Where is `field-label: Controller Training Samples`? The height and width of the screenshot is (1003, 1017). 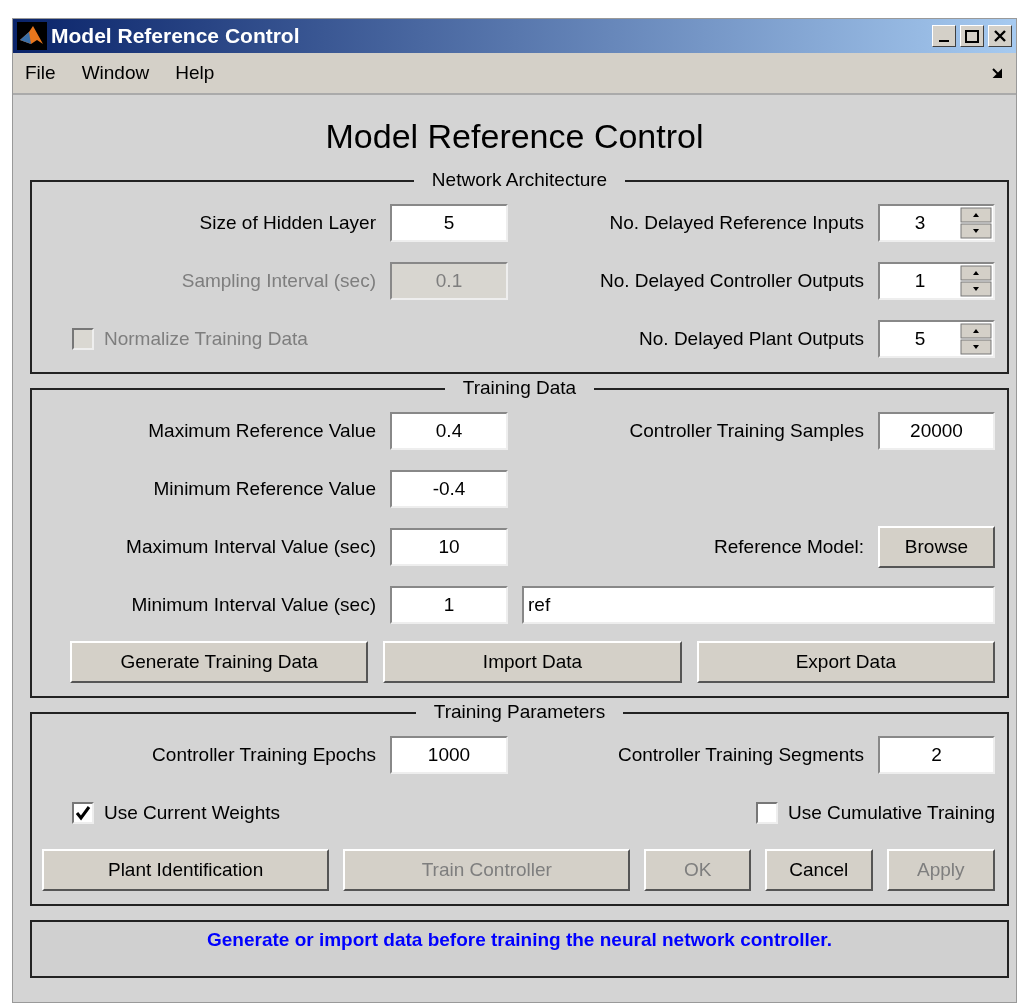 field-label: Controller Training Samples is located at coordinates (746, 430).